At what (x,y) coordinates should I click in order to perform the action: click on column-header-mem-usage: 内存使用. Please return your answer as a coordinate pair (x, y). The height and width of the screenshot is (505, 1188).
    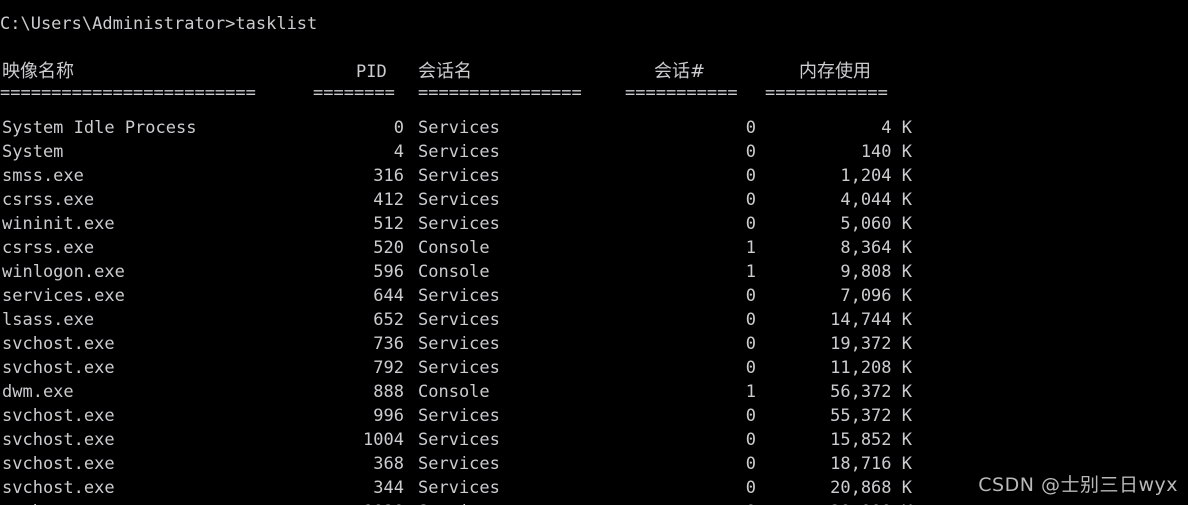
    Looking at the image, I should click on (835, 71).